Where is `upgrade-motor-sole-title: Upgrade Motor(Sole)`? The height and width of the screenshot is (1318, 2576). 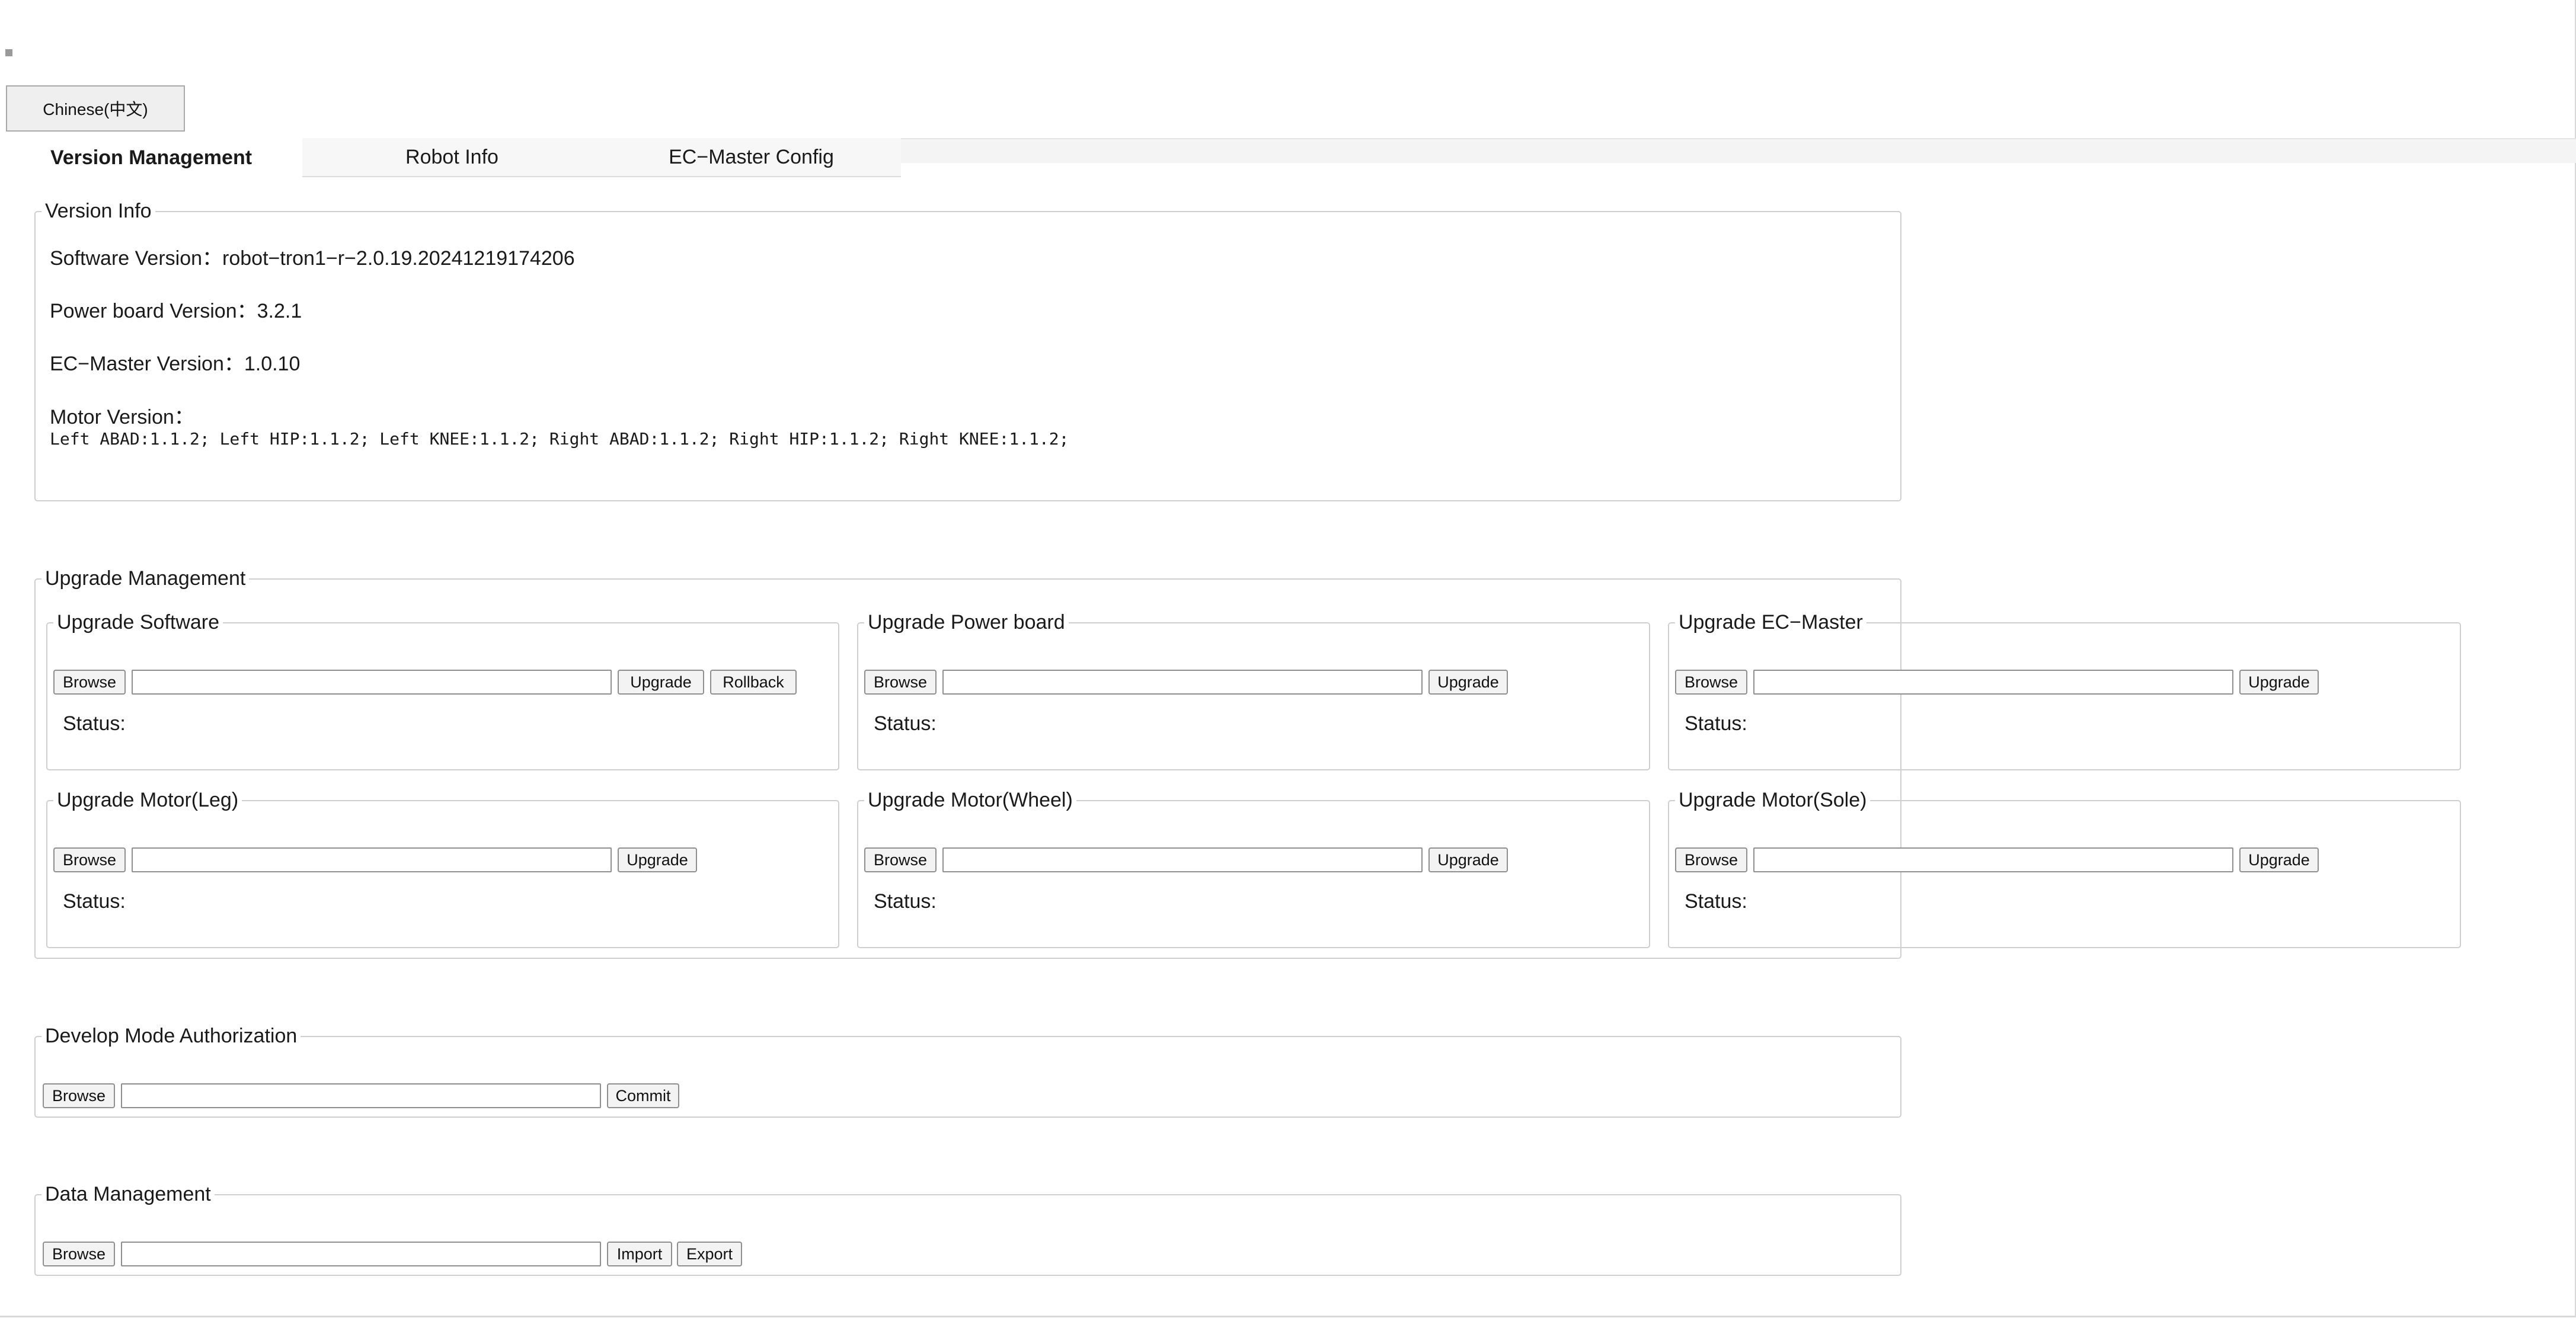 upgrade-motor-sole-title: Upgrade Motor(Sole) is located at coordinates (1773, 800).